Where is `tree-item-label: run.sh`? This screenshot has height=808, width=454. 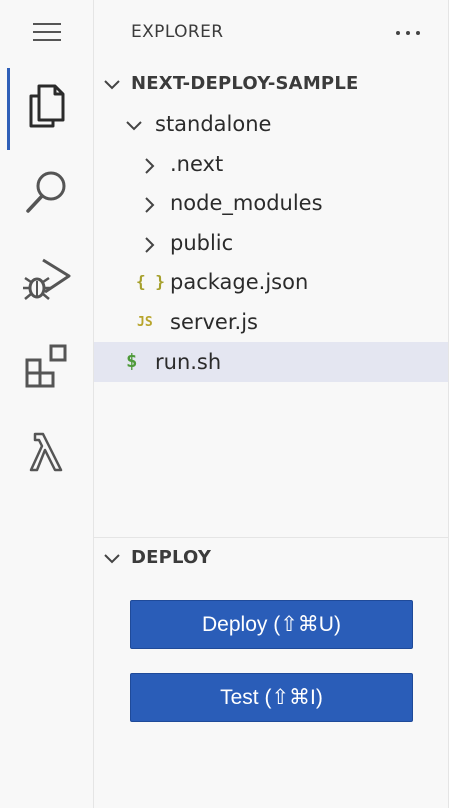
tree-item-label: run.sh is located at coordinates (188, 362).